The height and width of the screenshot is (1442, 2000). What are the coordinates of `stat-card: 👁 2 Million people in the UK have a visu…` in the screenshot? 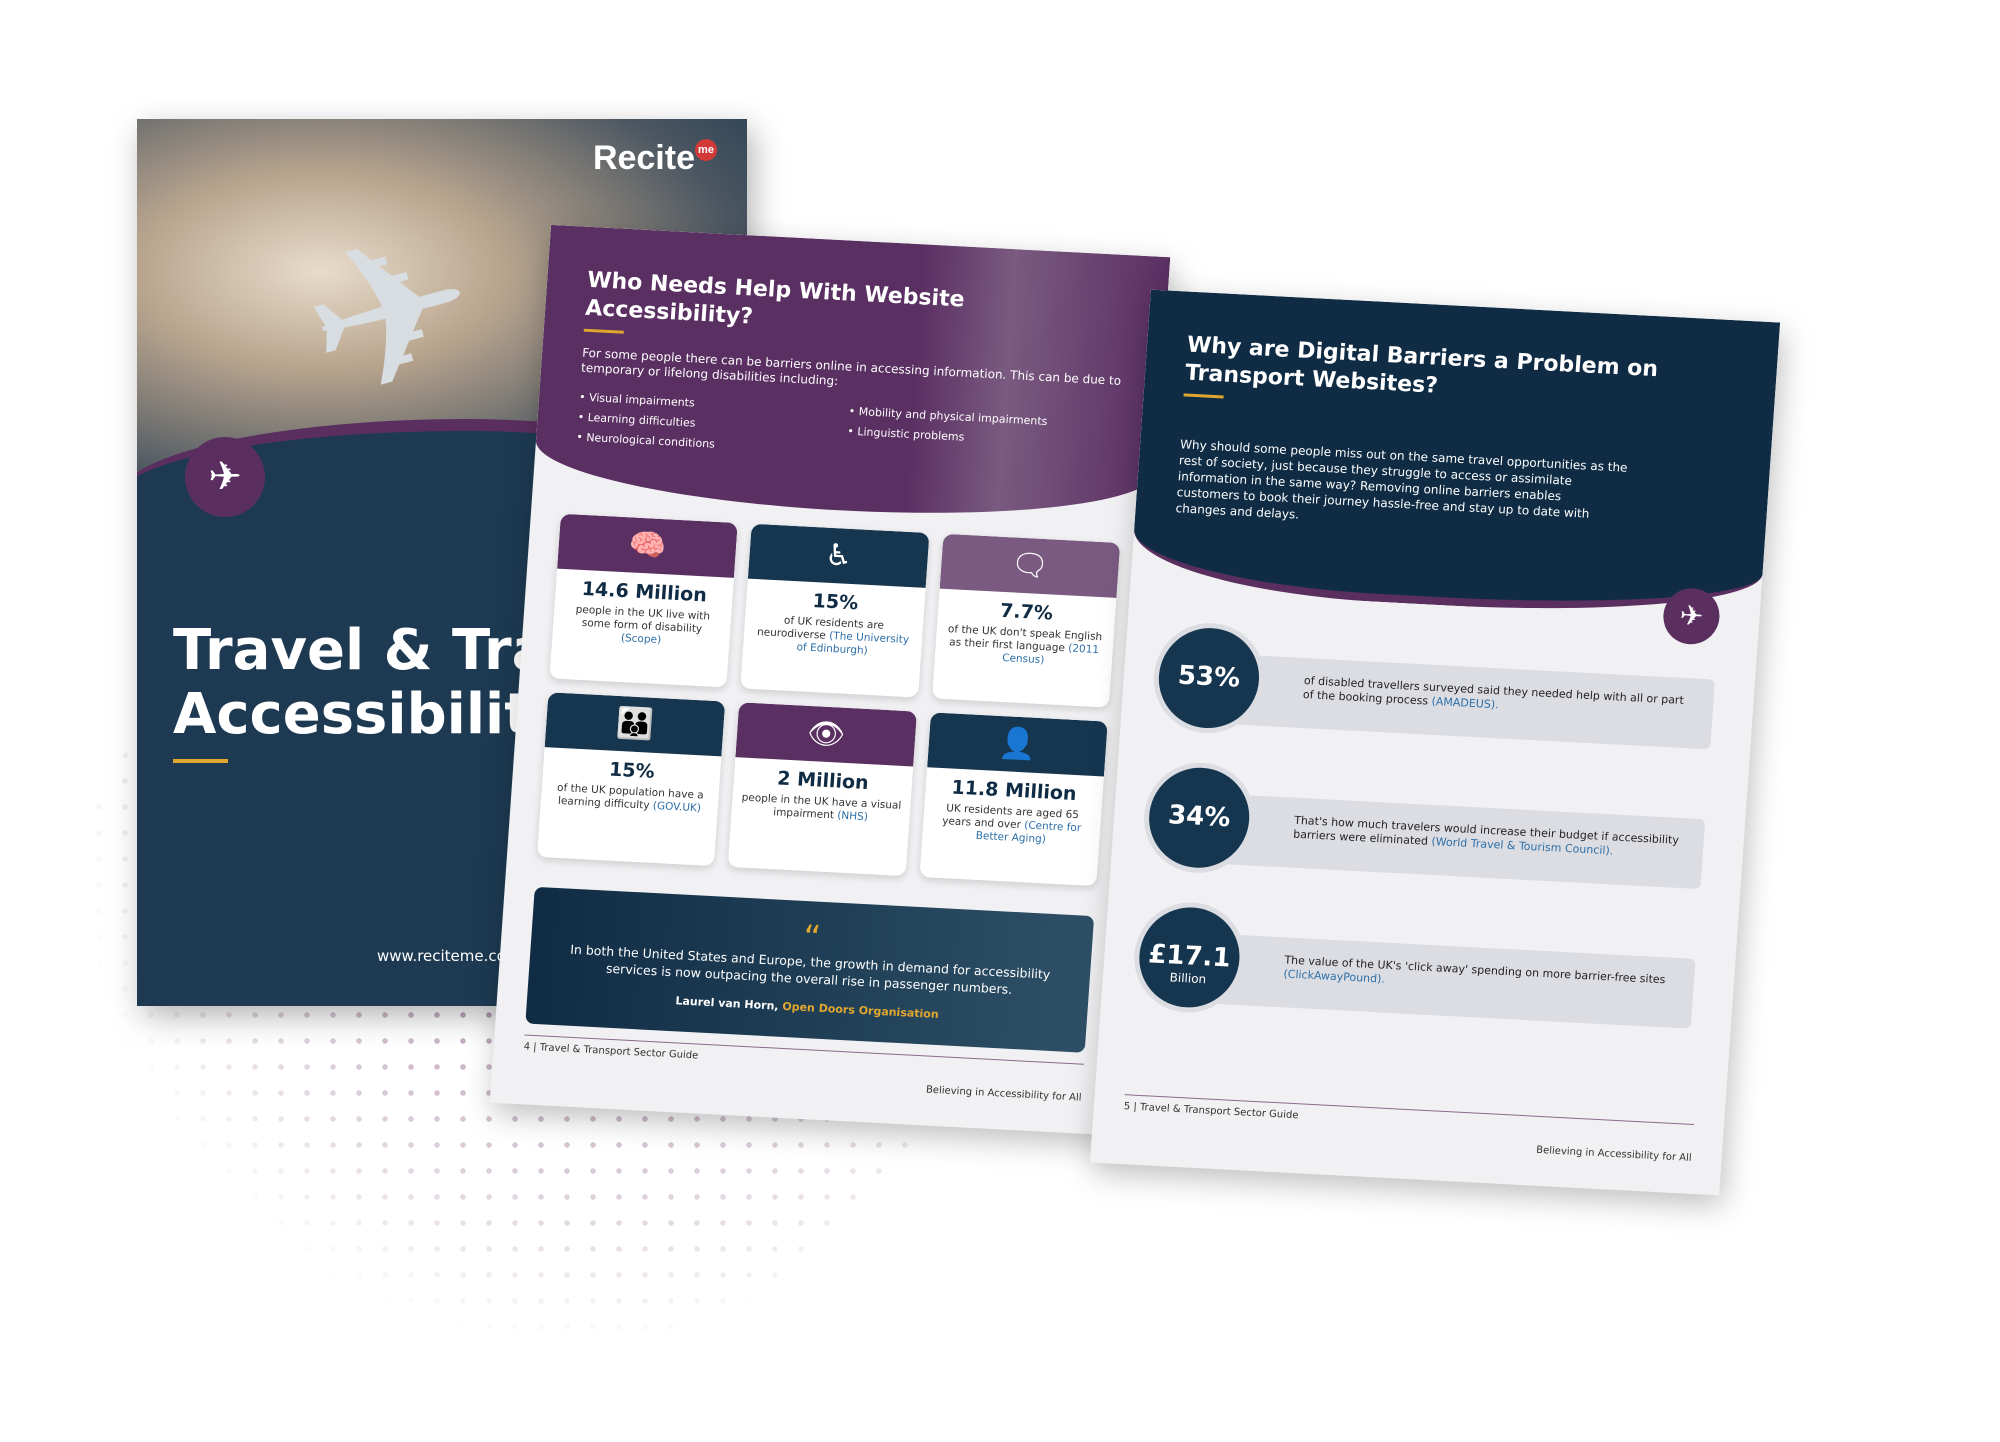 It's located at (822, 789).